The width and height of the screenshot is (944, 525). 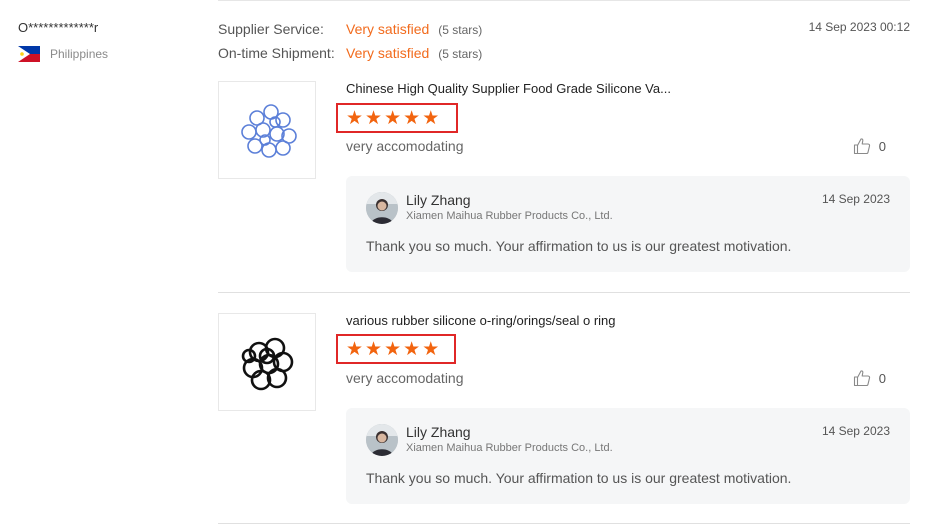 I want to click on buyer-name: O*************r, so click(x=58, y=27).